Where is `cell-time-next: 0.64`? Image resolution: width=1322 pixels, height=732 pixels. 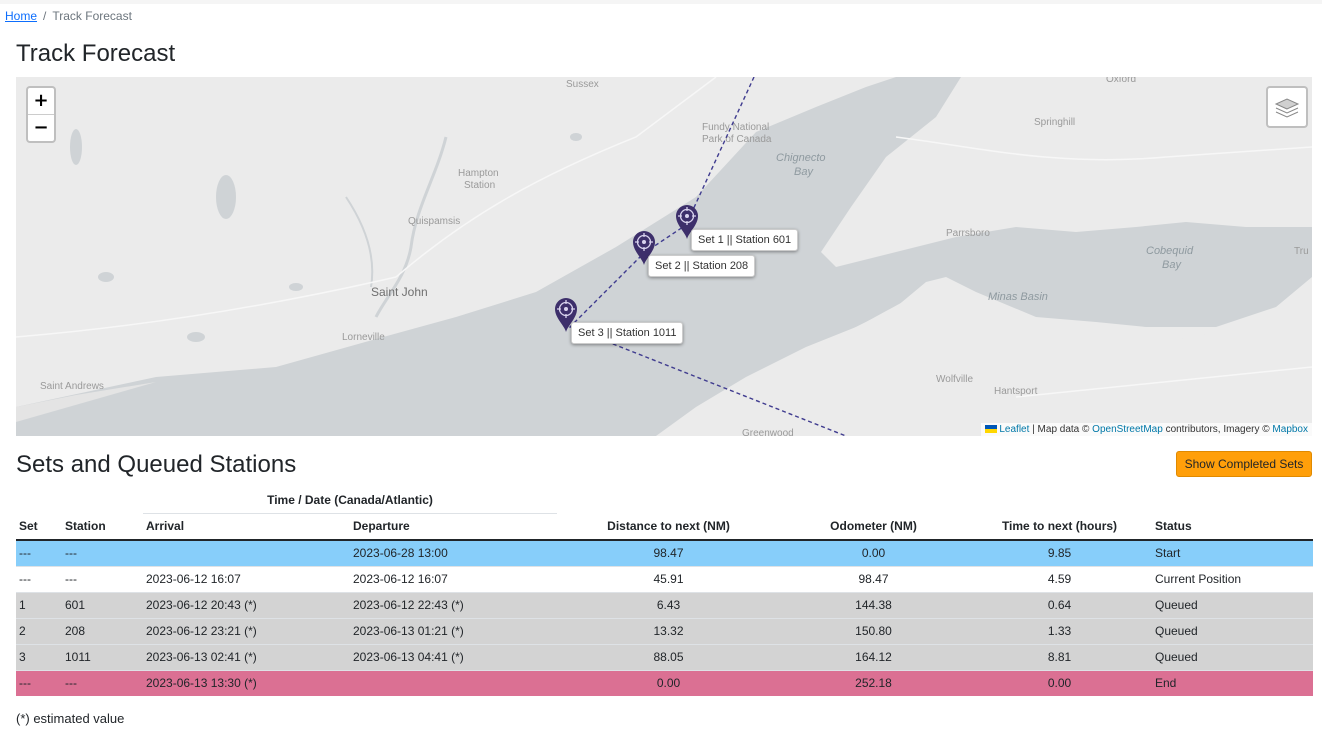
cell-time-next: 0.64 is located at coordinates (1059, 604).